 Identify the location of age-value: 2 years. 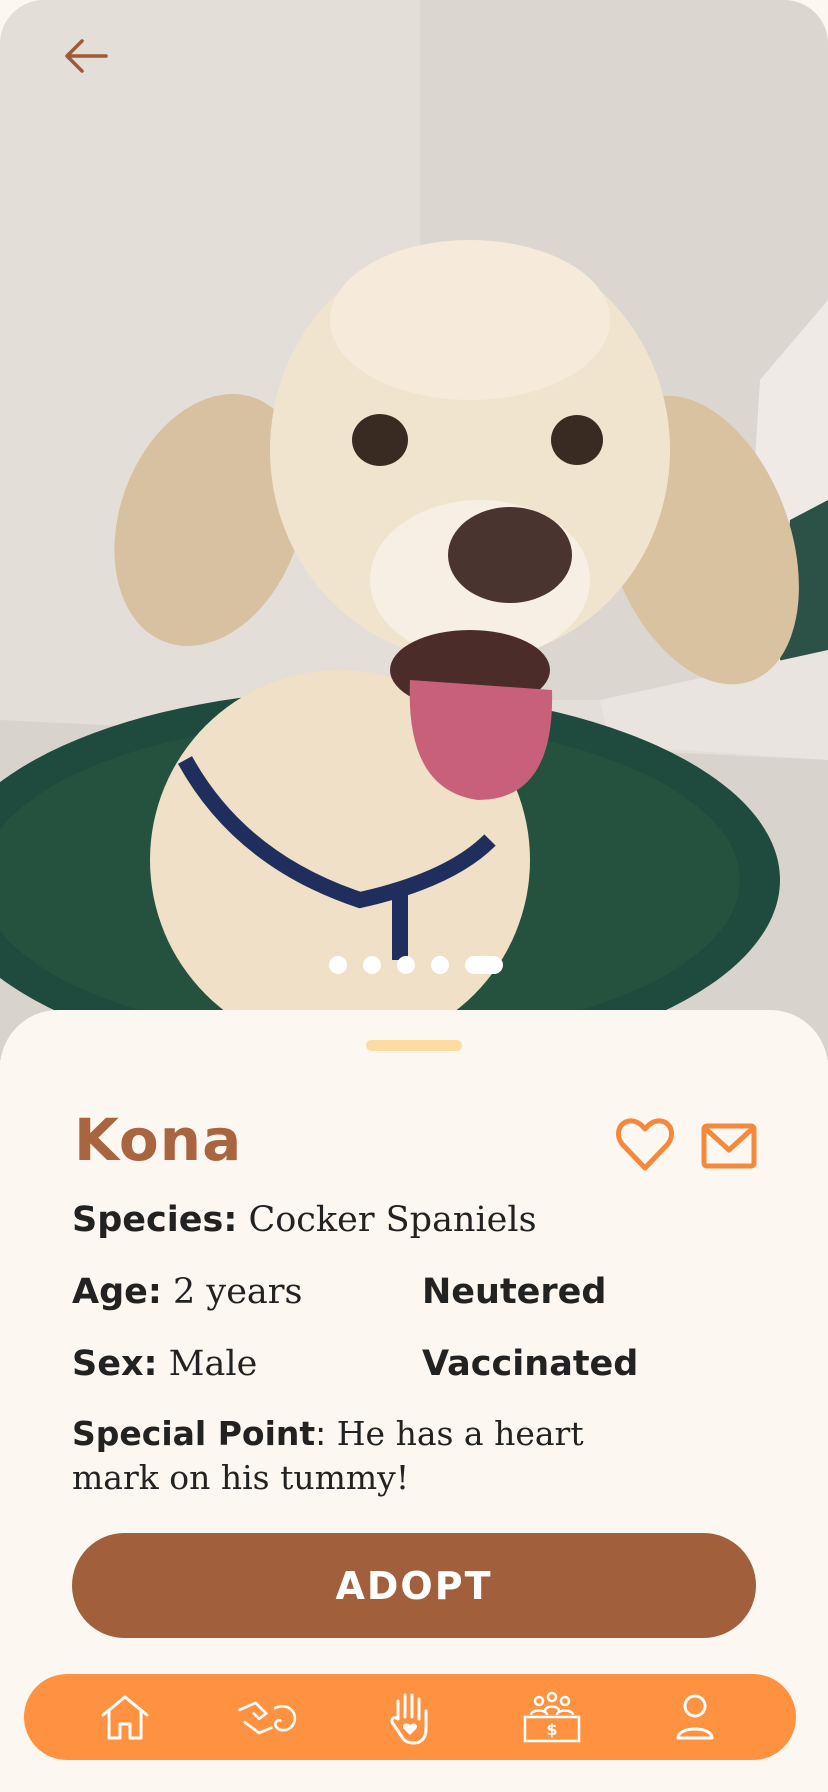
(238, 1292).